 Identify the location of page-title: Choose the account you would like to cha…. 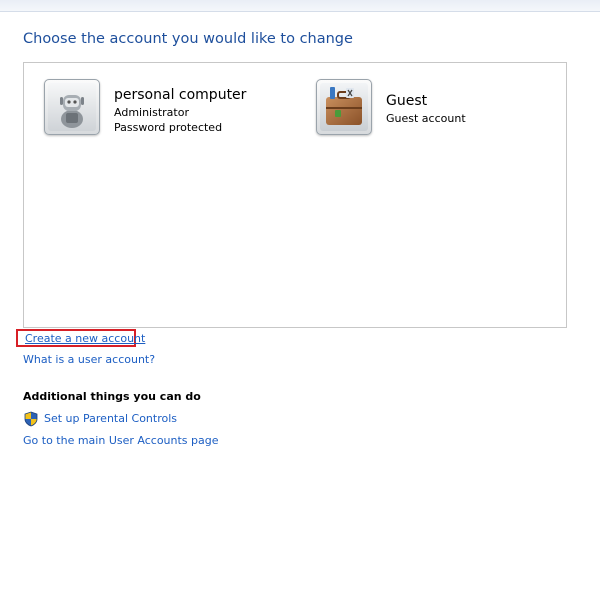
(188, 39).